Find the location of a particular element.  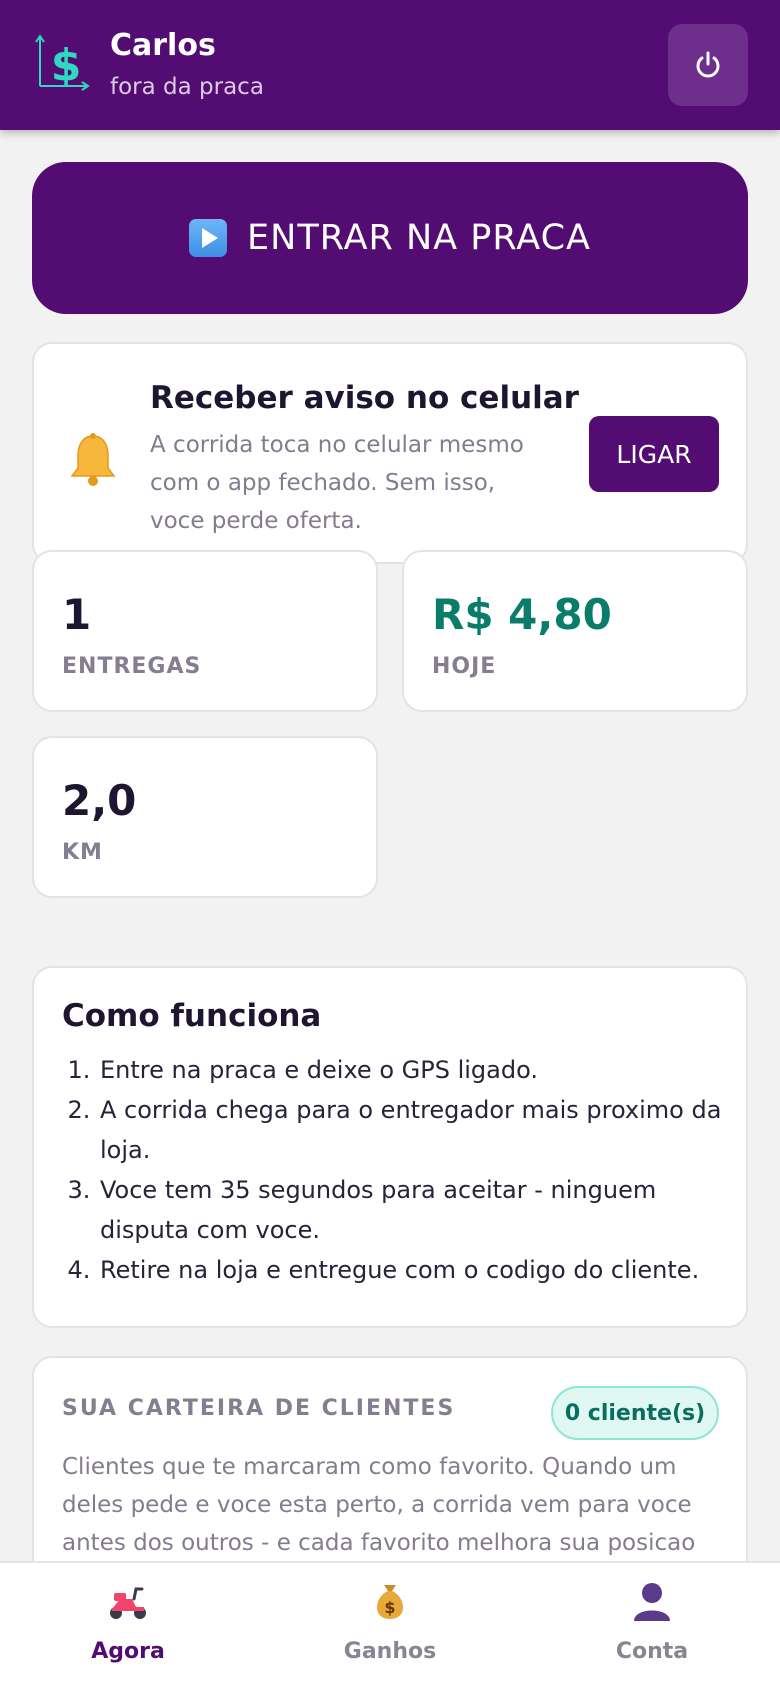

bottom-nav: Agora $ Ganhos Conta is located at coordinates (390, 1624).